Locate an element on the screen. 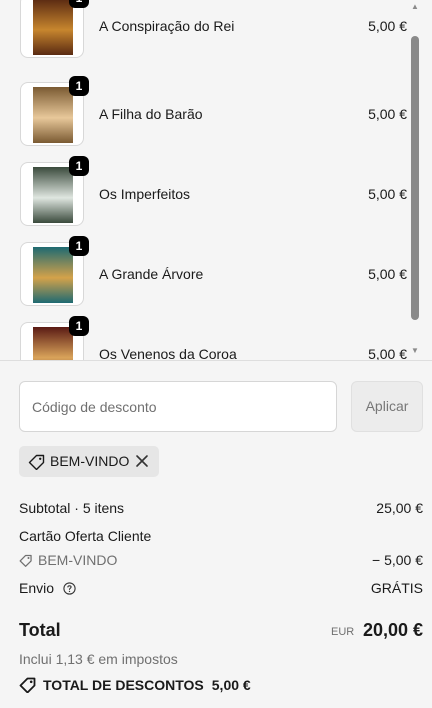 This screenshot has height=708, width=432. item-name: Os Imperfeitos is located at coordinates (144, 194).